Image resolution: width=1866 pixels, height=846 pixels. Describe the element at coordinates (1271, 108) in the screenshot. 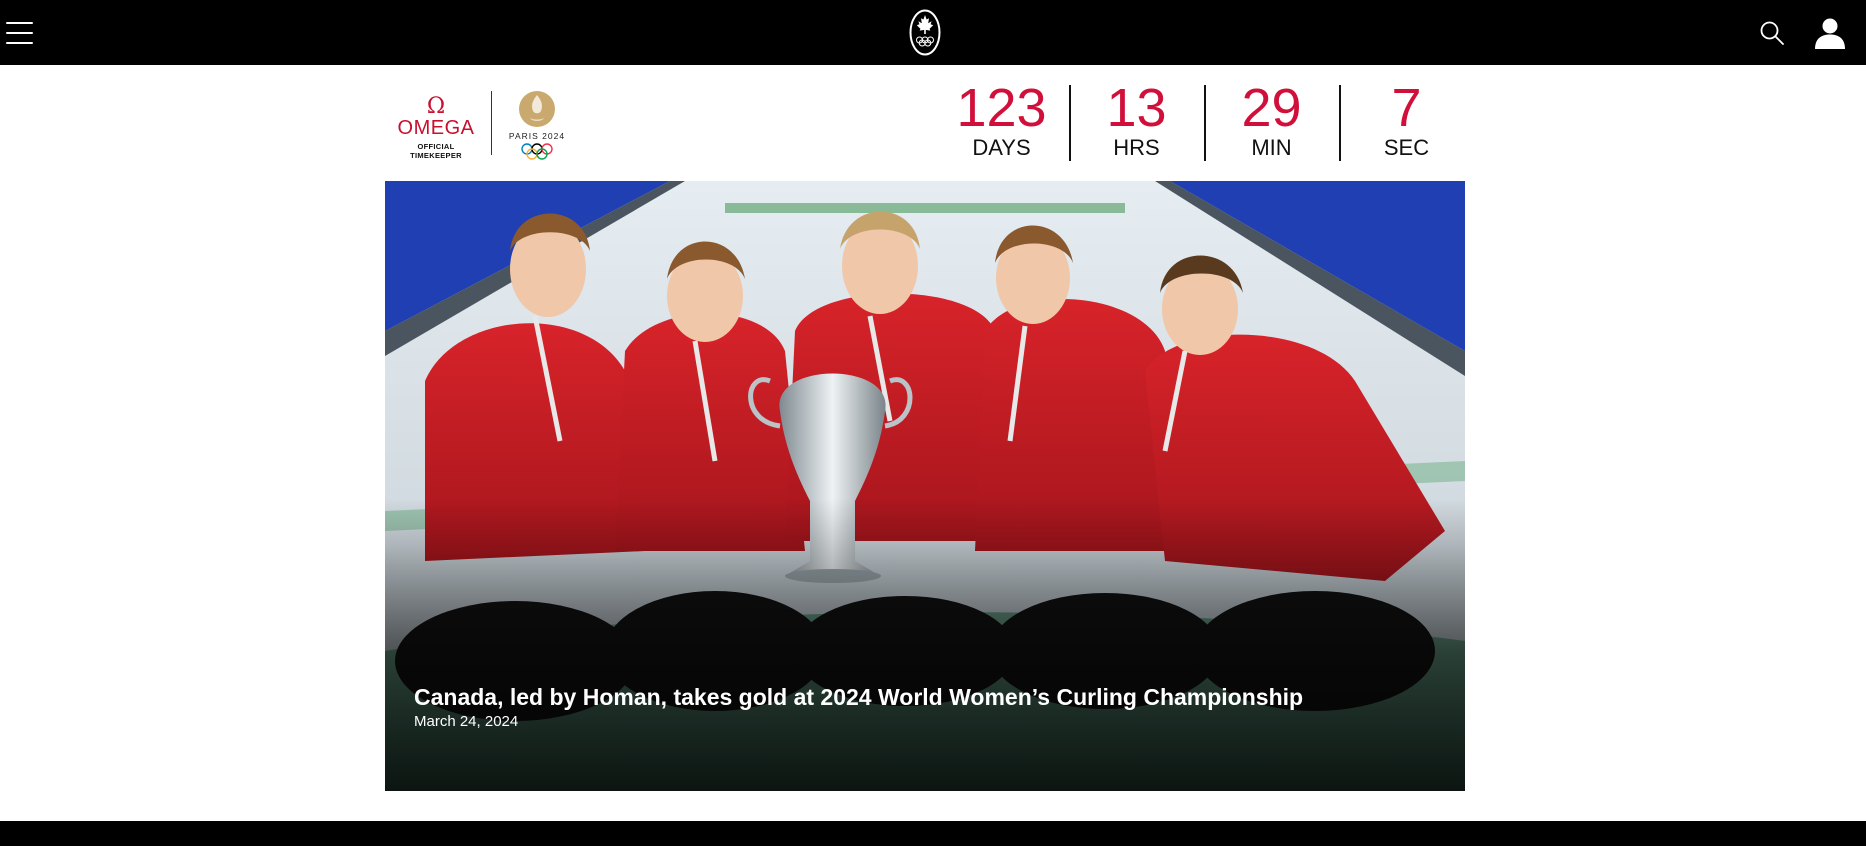

I see `countdown-minutes-value: 29` at that location.